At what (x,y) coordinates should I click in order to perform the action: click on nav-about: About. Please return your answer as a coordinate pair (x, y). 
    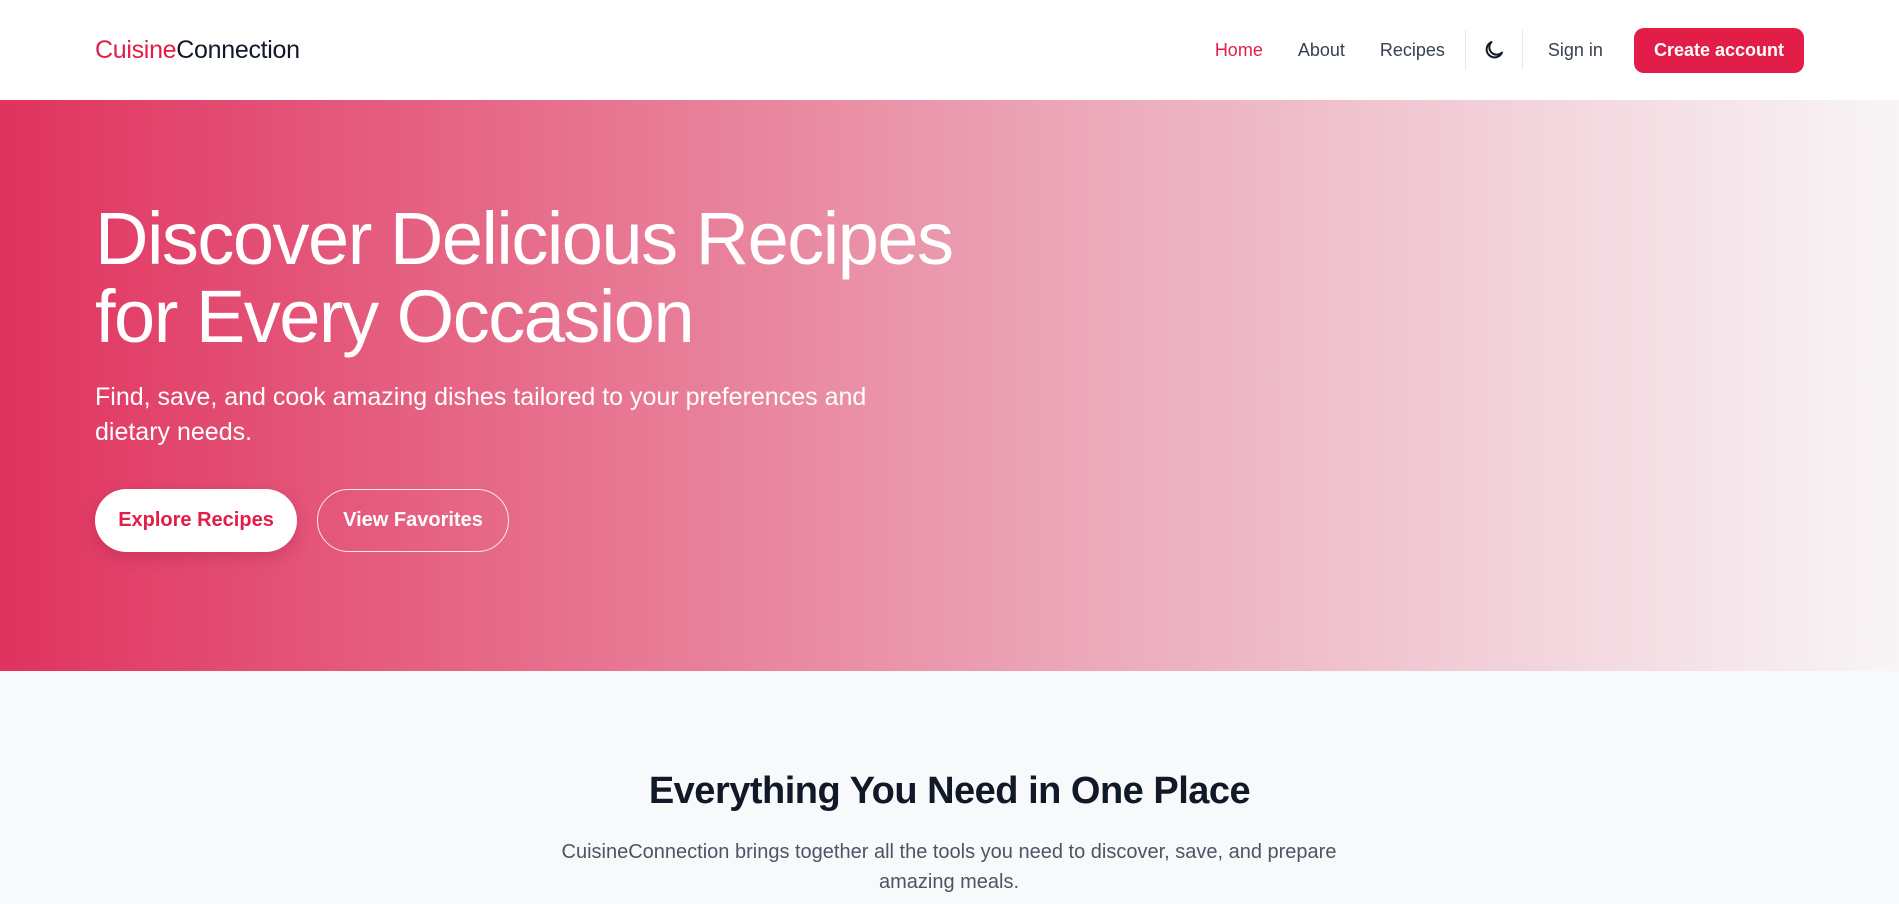
    Looking at the image, I should click on (1321, 50).